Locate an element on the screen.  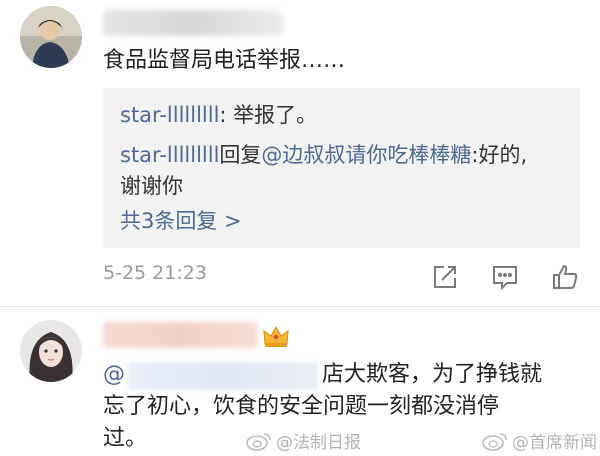
reply-item: star-lllllllll回复@边叔叔请你吃棒棒糖:好的, is located at coordinates (323, 155).